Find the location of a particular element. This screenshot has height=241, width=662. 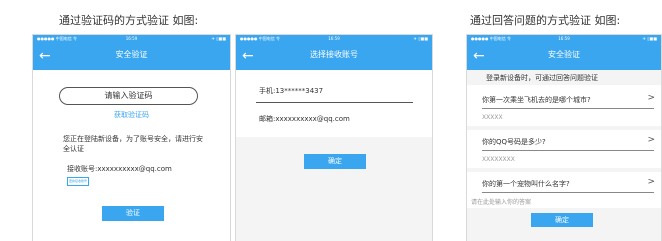

question-2-divider is located at coordinates (568, 150).